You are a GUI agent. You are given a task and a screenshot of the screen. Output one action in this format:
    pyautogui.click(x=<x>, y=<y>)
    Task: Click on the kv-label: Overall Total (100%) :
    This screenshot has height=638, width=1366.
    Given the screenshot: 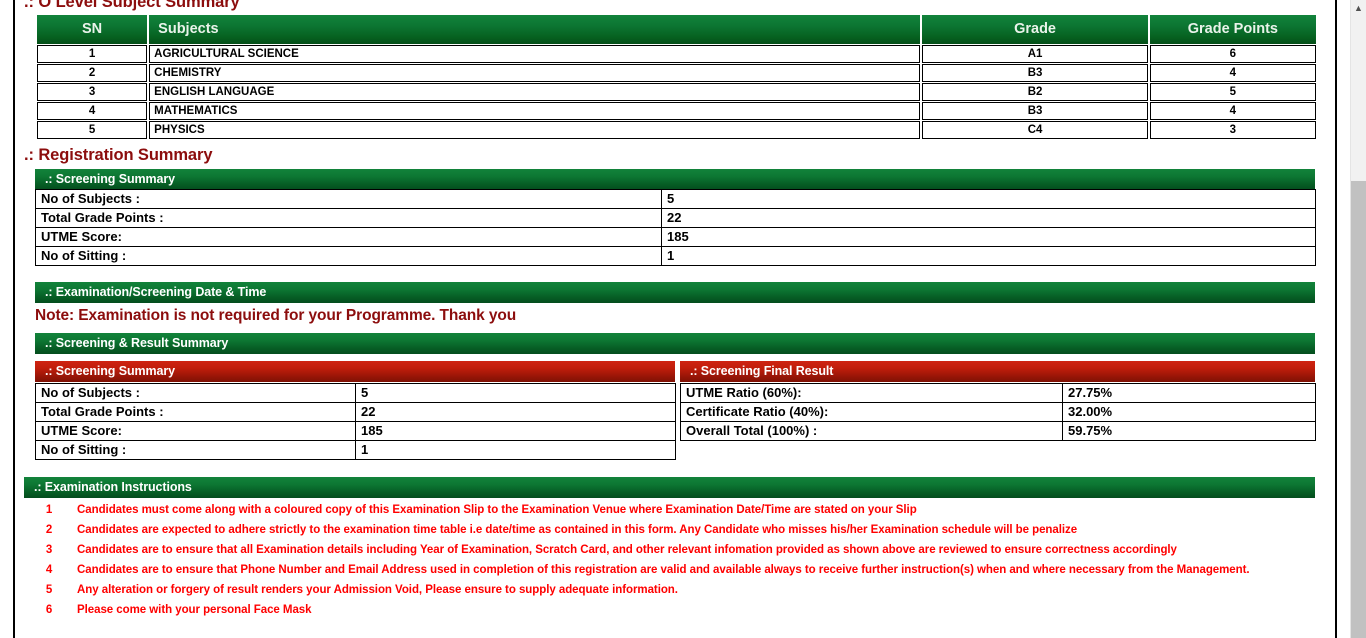 What is the action you would take?
    pyautogui.click(x=871, y=431)
    